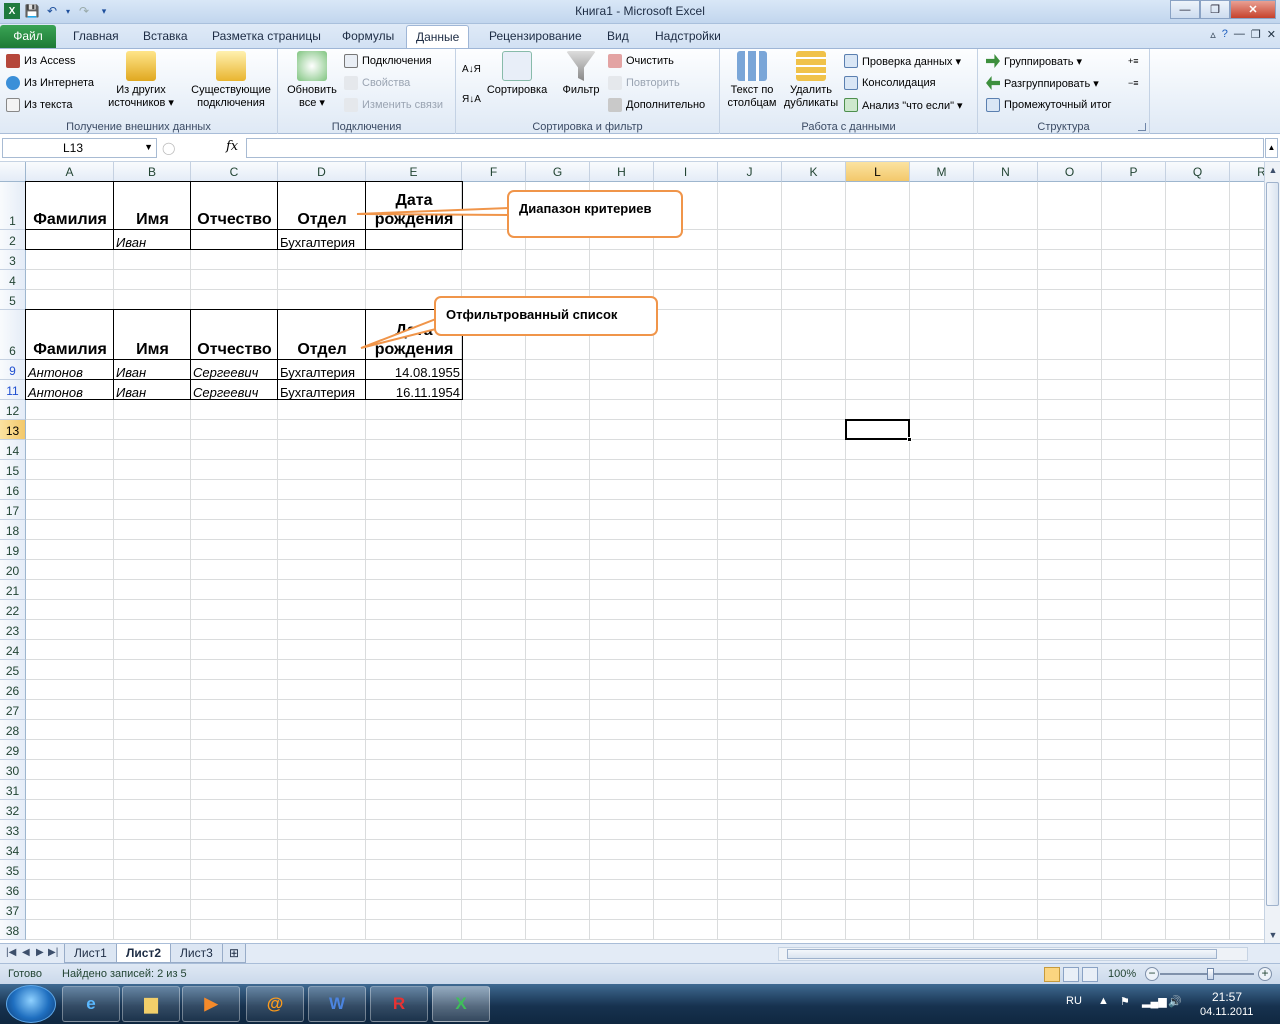 The width and height of the screenshot is (1280, 1024). I want to click on tab-review: Рецензирование, so click(535, 36).